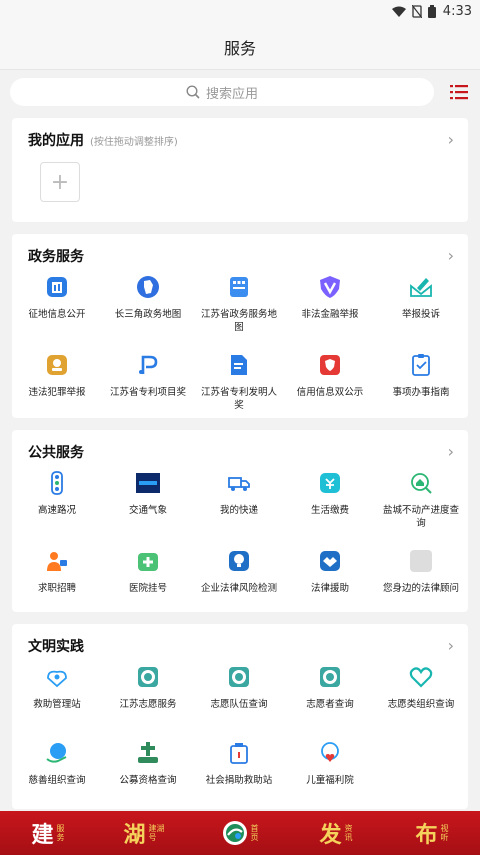  I want to click on document-person-icon, so click(239, 365).